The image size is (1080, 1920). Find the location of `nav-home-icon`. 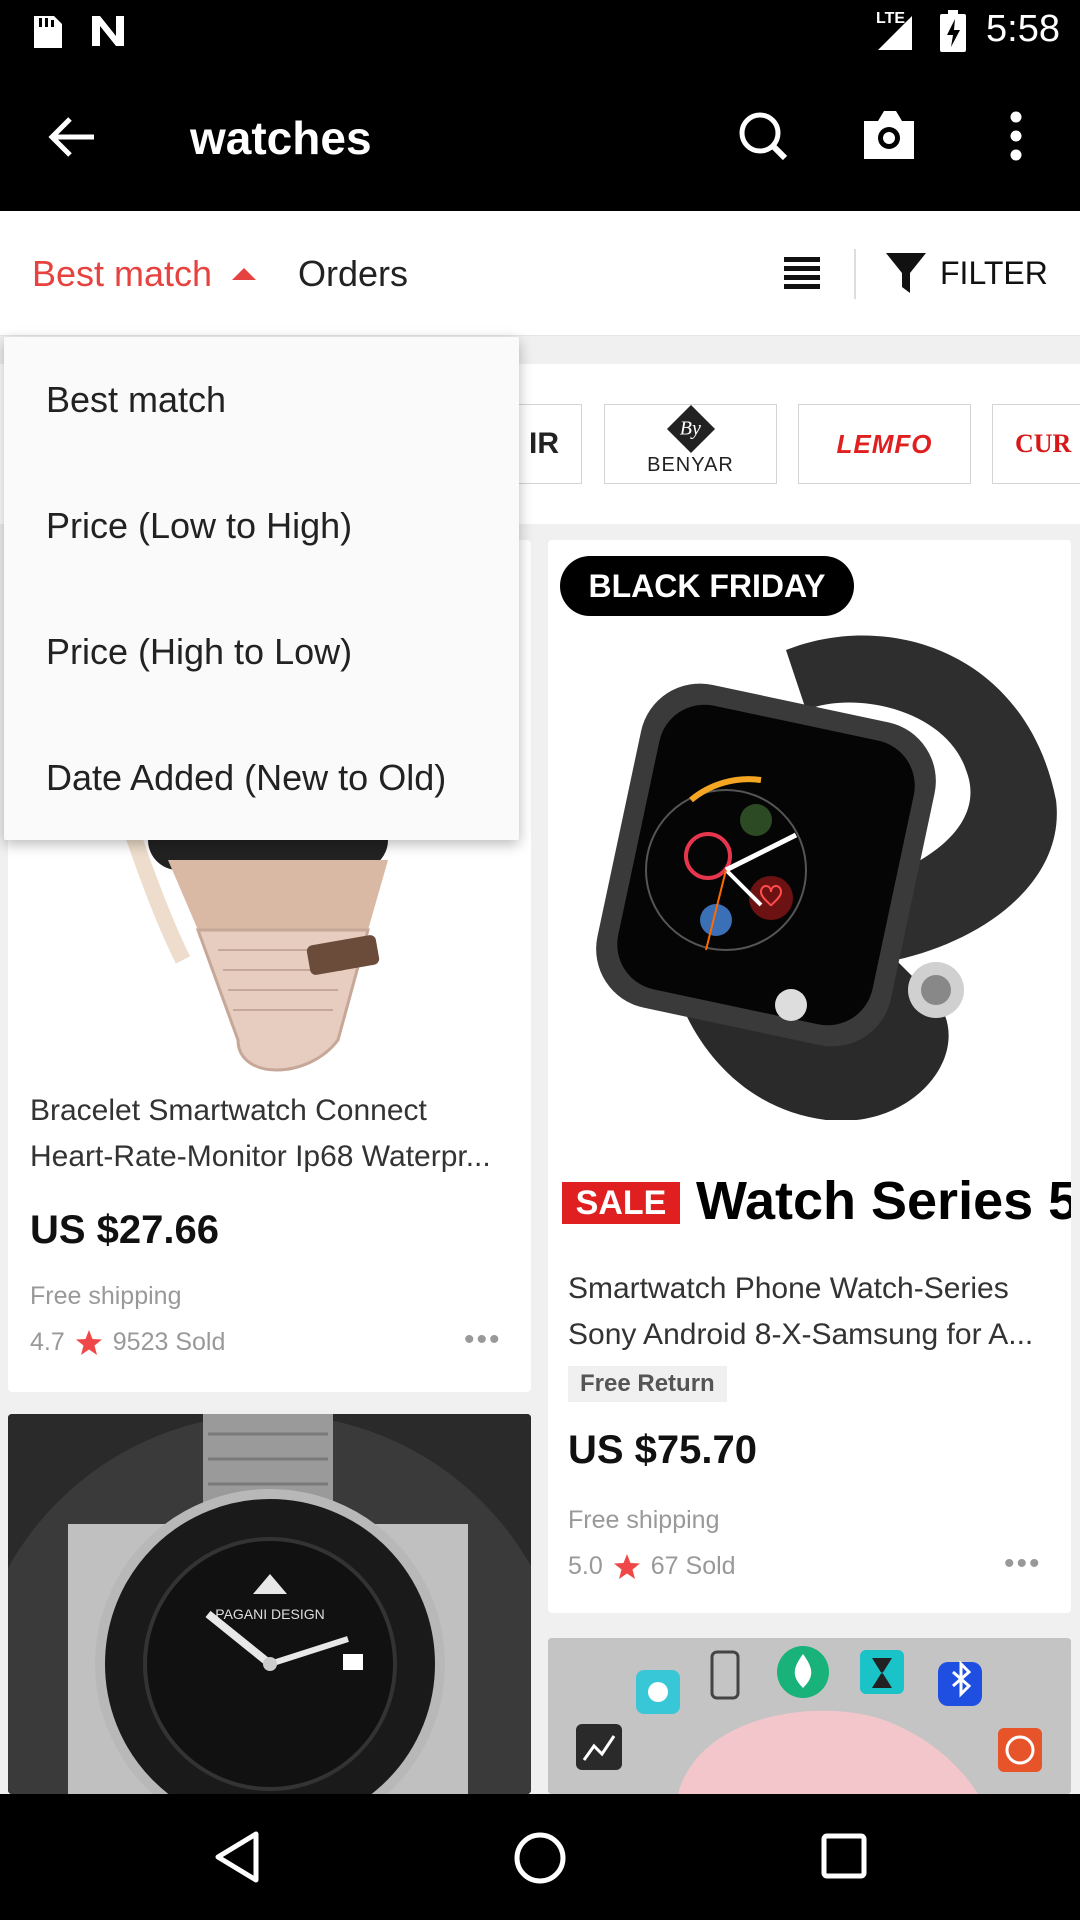

nav-home-icon is located at coordinates (540, 1858).